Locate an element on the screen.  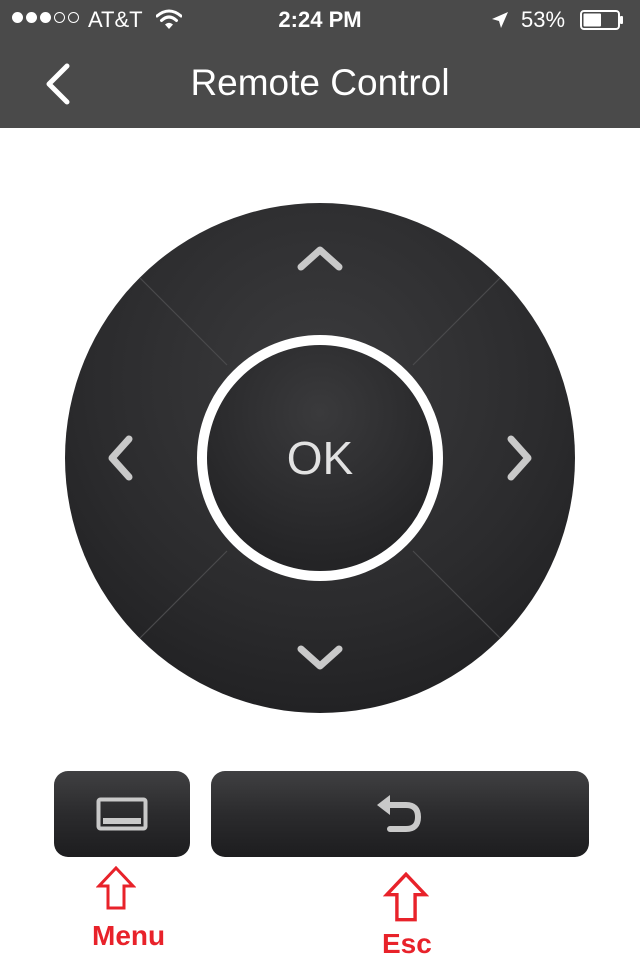
back-button is located at coordinates (58, 84).